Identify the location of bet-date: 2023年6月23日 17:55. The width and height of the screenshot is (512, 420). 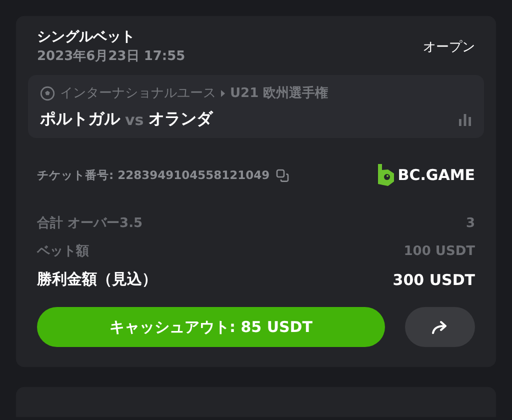
(111, 56).